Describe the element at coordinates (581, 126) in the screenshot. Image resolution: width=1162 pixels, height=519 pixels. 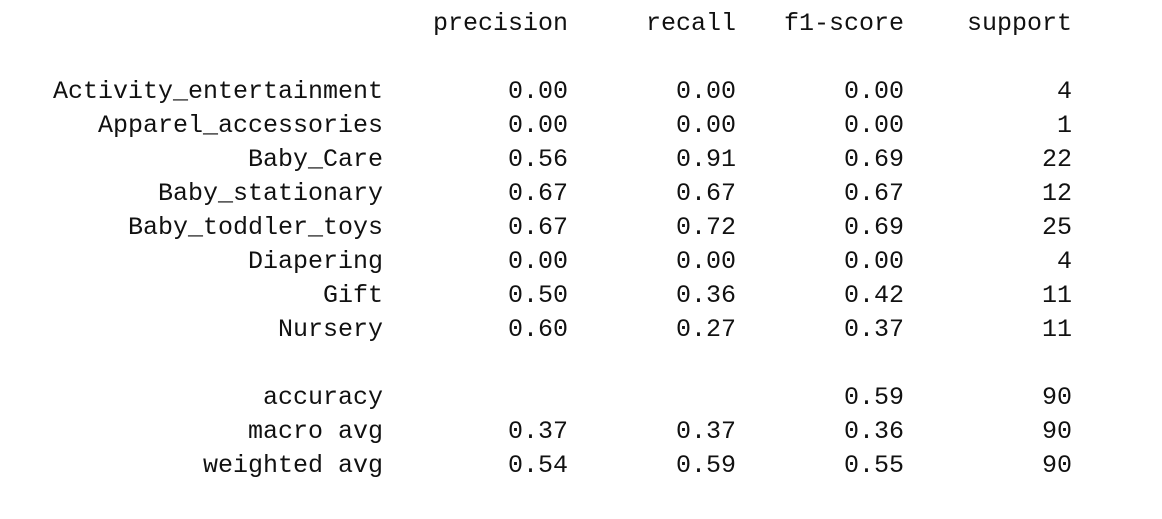
I see `table-row: Apparel_accessories 0.00 0.00 0.00 1` at that location.